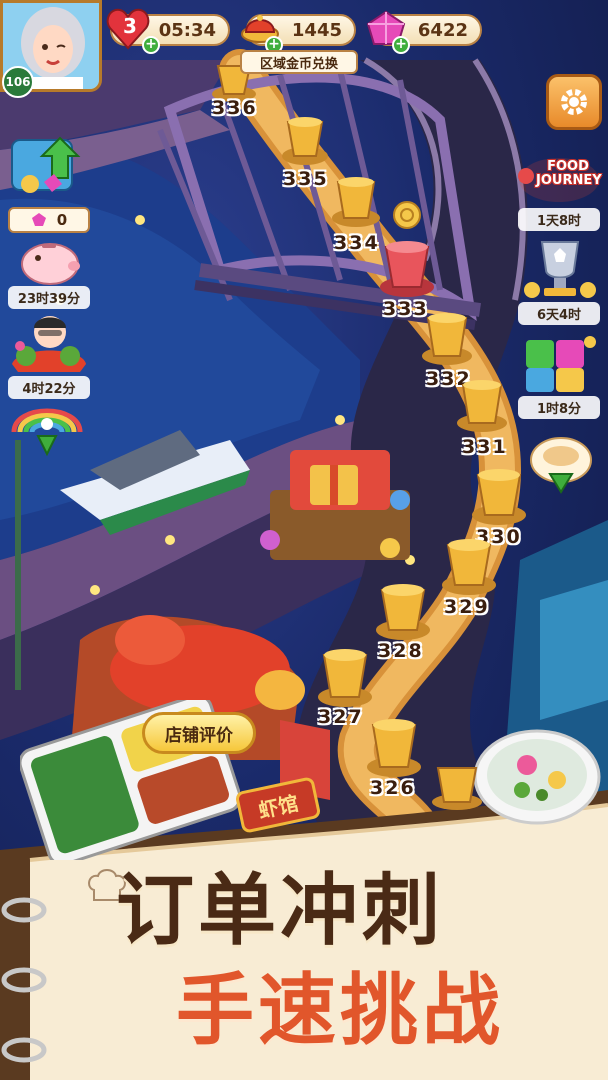  What do you see at coordinates (47, 432) in the screenshot?
I see `rainbow-arrow-icon` at bounding box center [47, 432].